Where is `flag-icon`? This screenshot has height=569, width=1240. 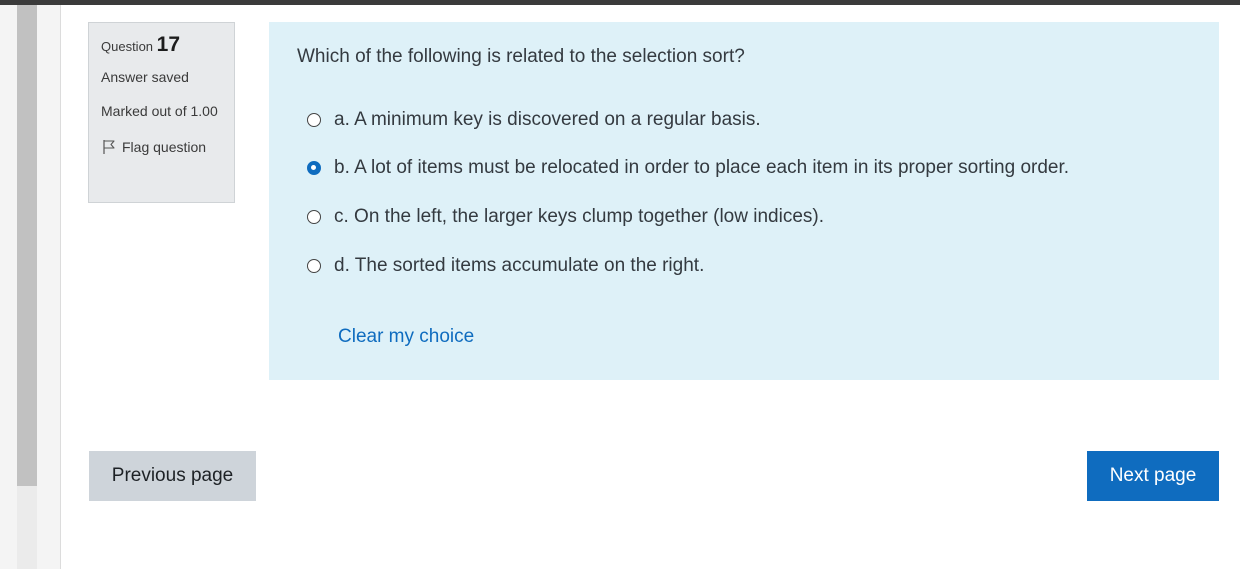
flag-icon is located at coordinates (109, 147).